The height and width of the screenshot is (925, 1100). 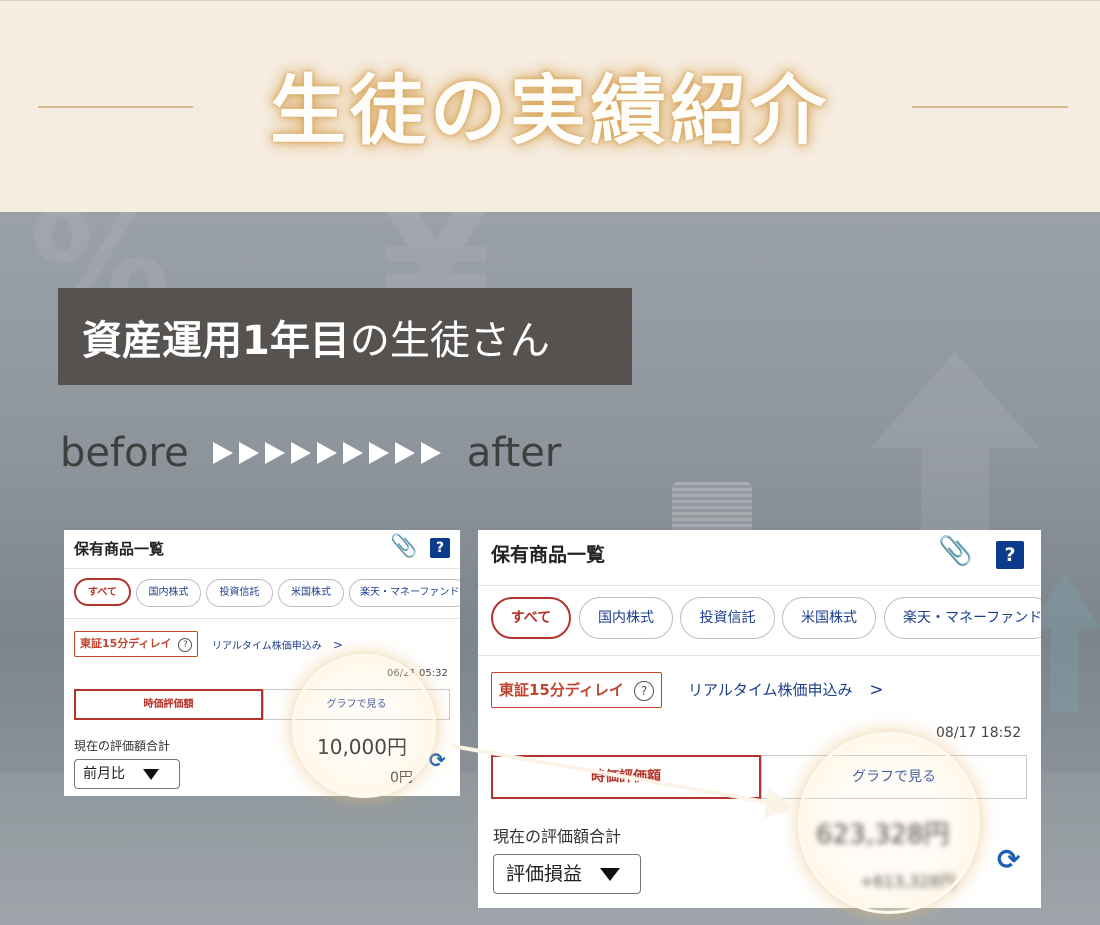 I want to click on connector-arrow, so click(x=623, y=781).